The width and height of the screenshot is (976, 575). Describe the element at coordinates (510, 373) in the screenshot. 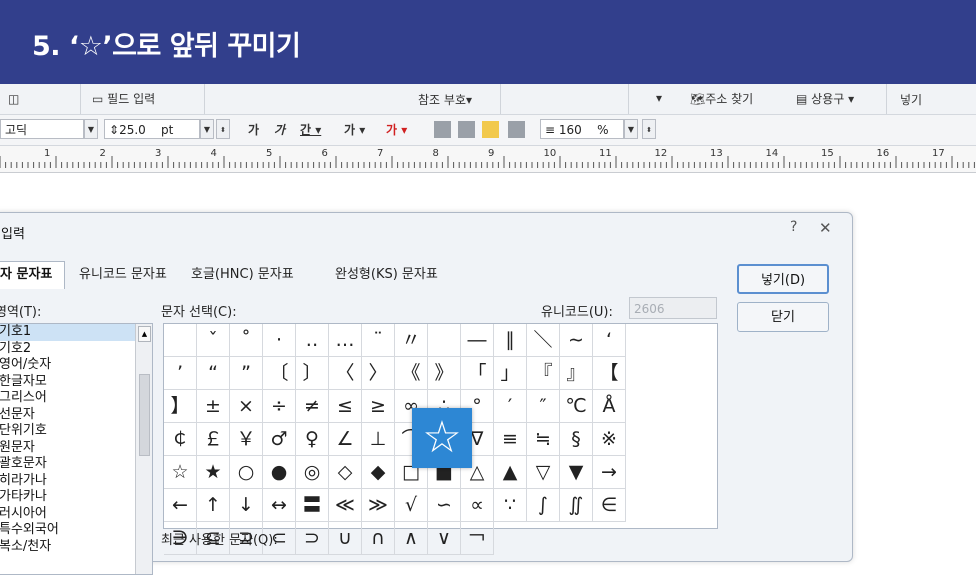

I see `symbol-cell: 」` at that location.